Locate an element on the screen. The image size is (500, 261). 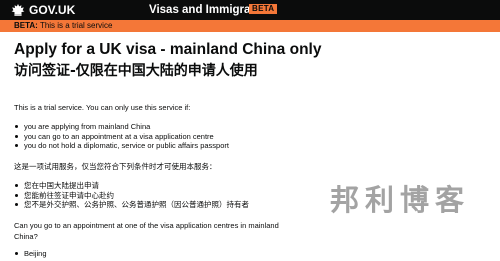
crown-icon is located at coordinates (18, 10).